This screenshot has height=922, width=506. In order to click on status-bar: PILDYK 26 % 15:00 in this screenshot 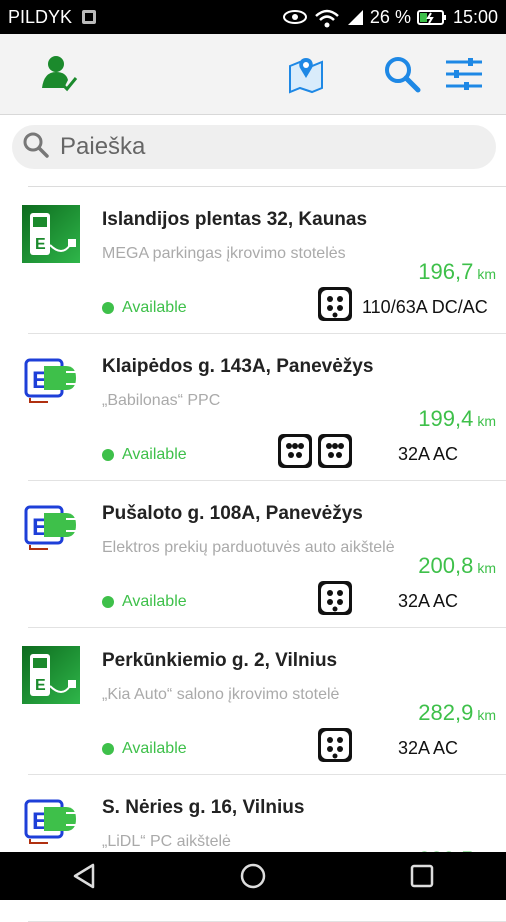, I will do `click(253, 17)`.